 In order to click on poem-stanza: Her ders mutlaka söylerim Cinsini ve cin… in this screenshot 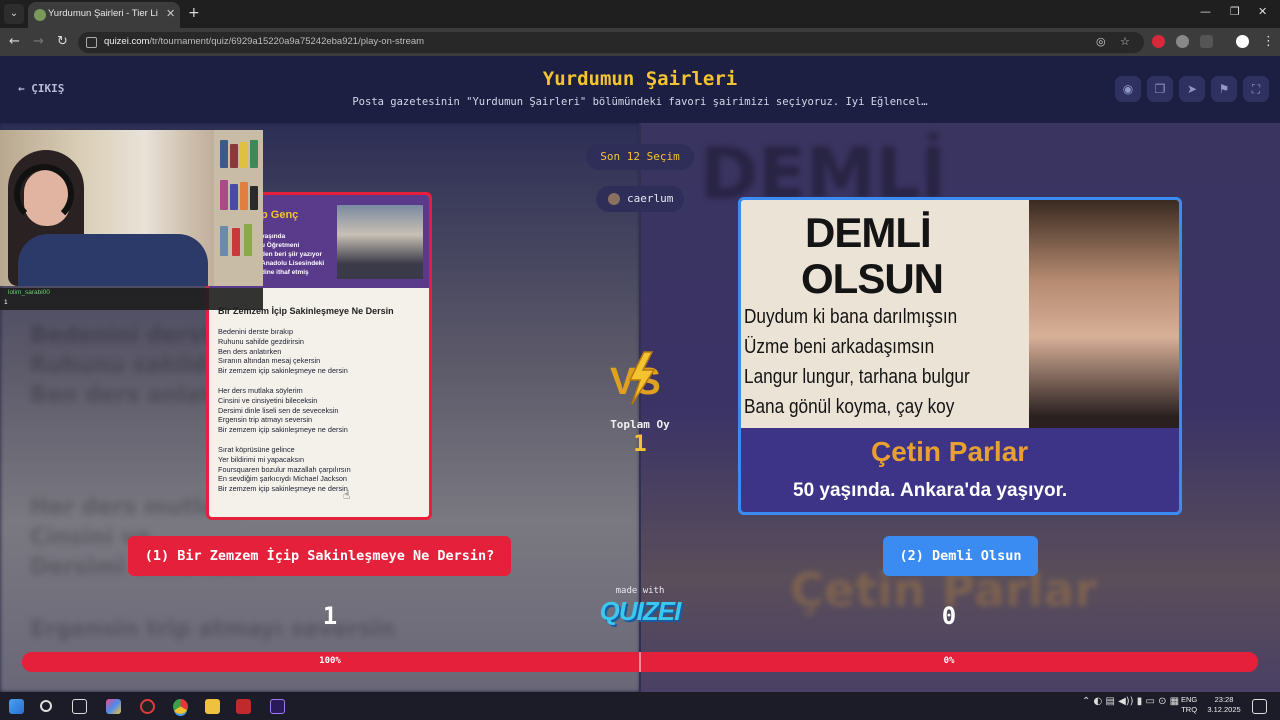, I will do `click(283, 410)`.